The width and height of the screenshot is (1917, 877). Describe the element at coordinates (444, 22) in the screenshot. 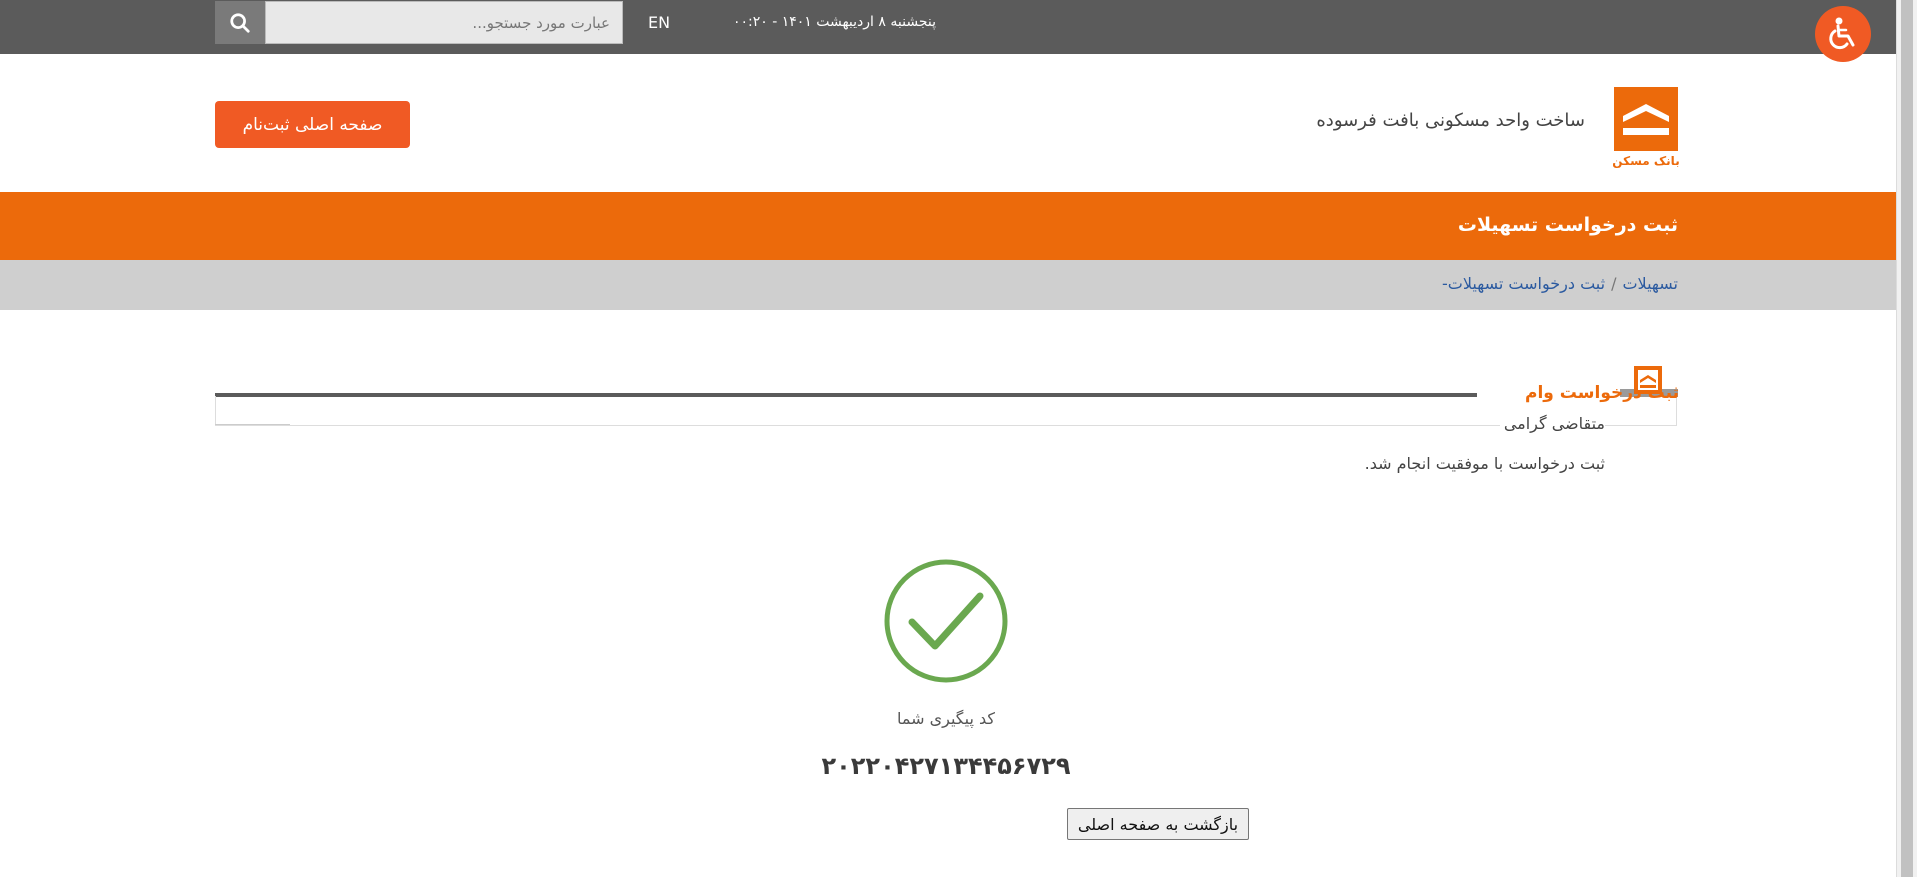

I see `search-input` at that location.